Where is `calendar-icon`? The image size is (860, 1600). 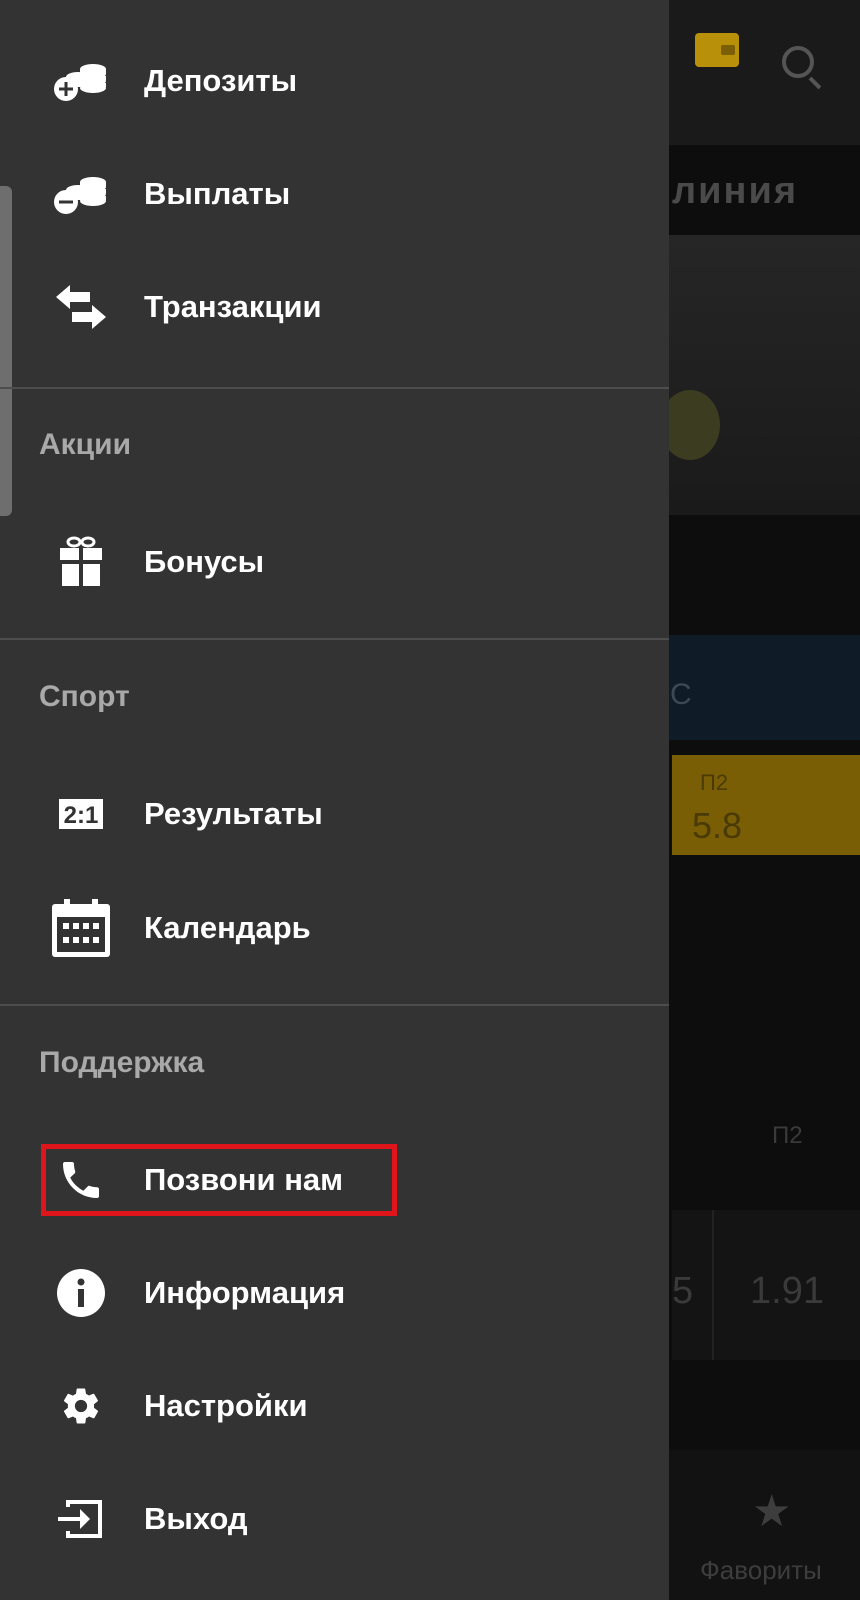
calendar-icon is located at coordinates (81, 928).